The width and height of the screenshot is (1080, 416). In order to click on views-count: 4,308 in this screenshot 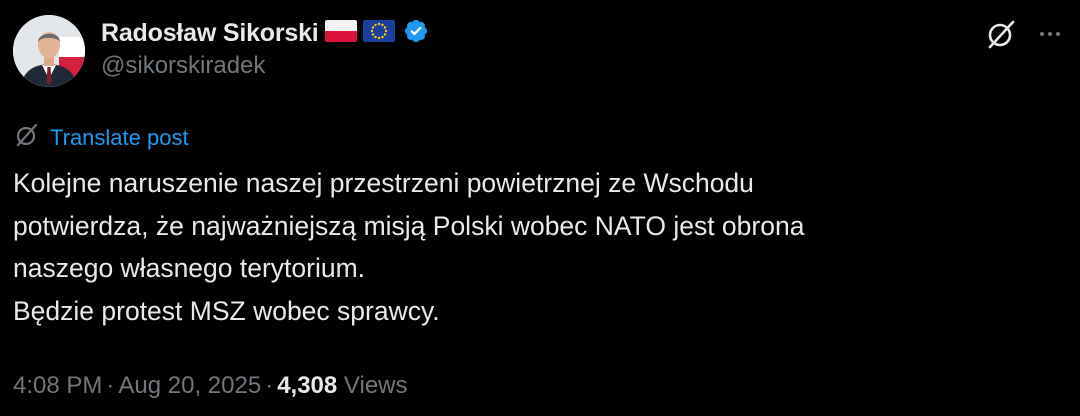, I will do `click(307, 385)`.